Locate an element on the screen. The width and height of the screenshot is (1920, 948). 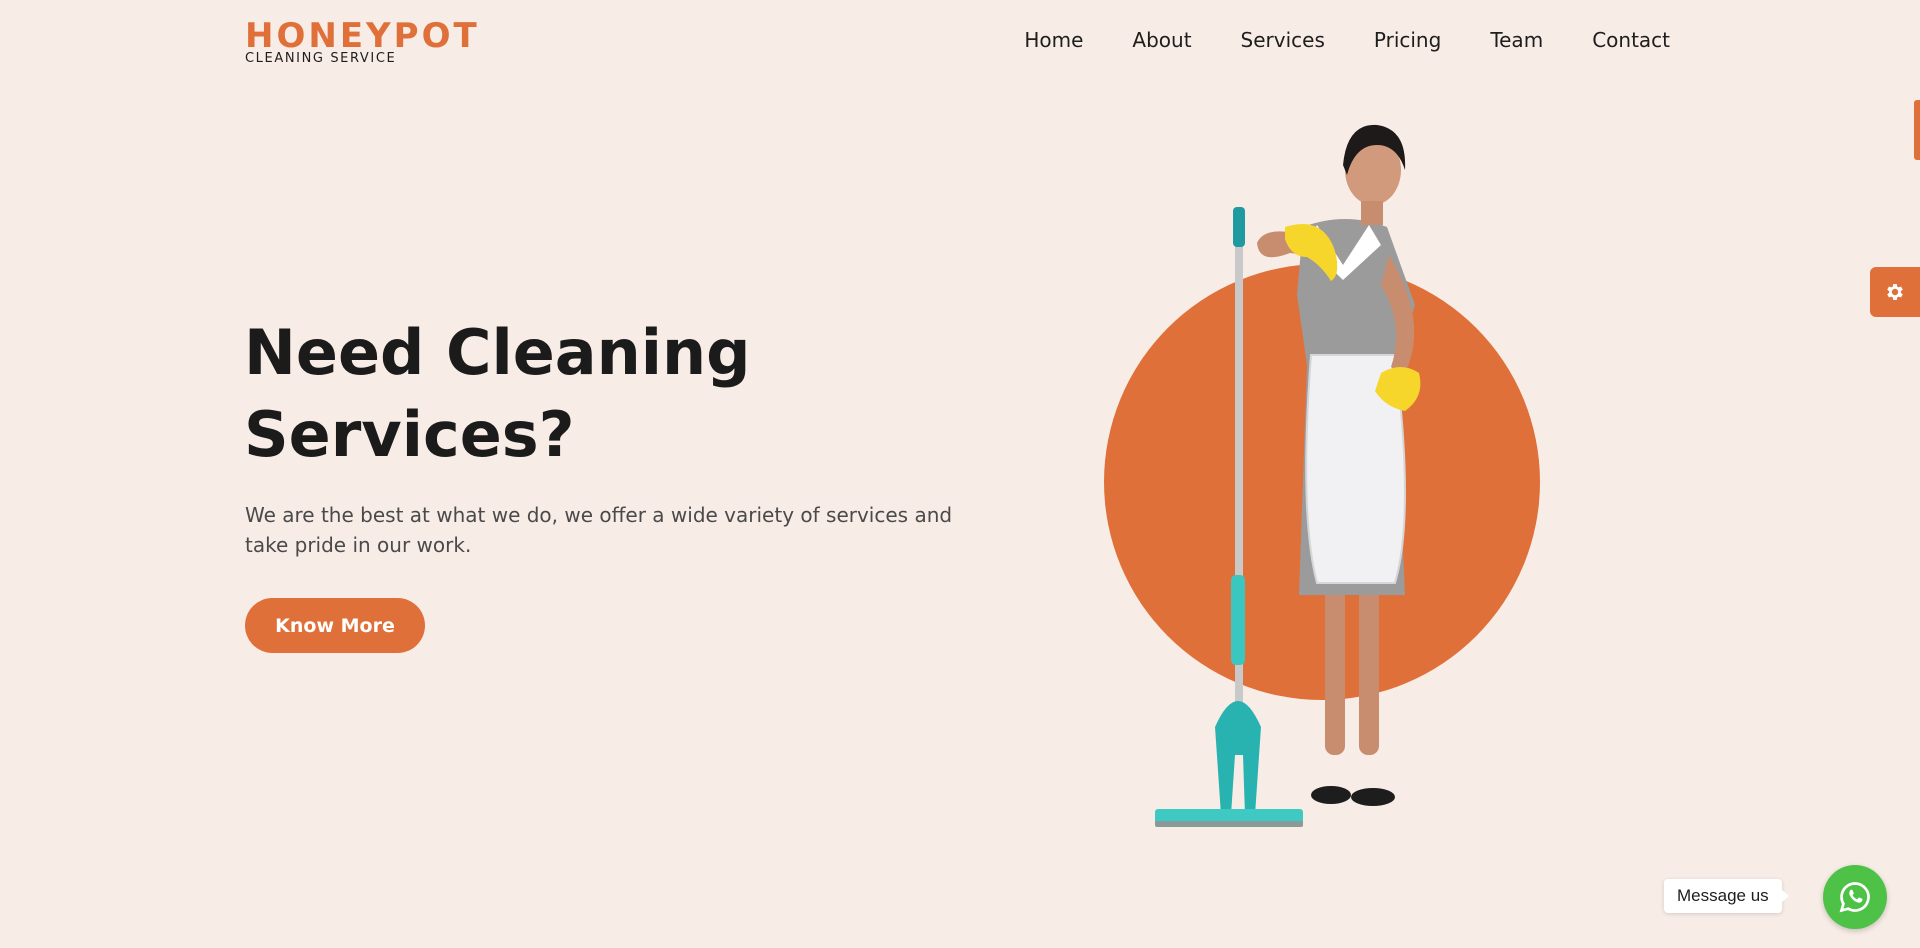
brand-name: HONEYPOT is located at coordinates (362, 36).